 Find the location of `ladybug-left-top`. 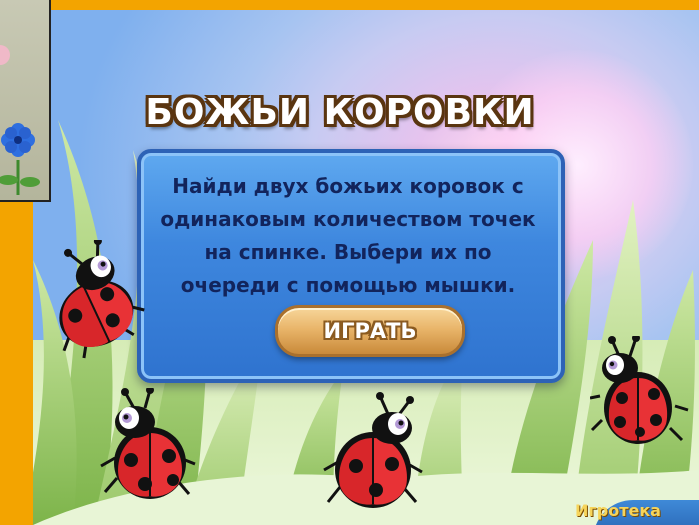

ladybug-left-top is located at coordinates (90, 300).